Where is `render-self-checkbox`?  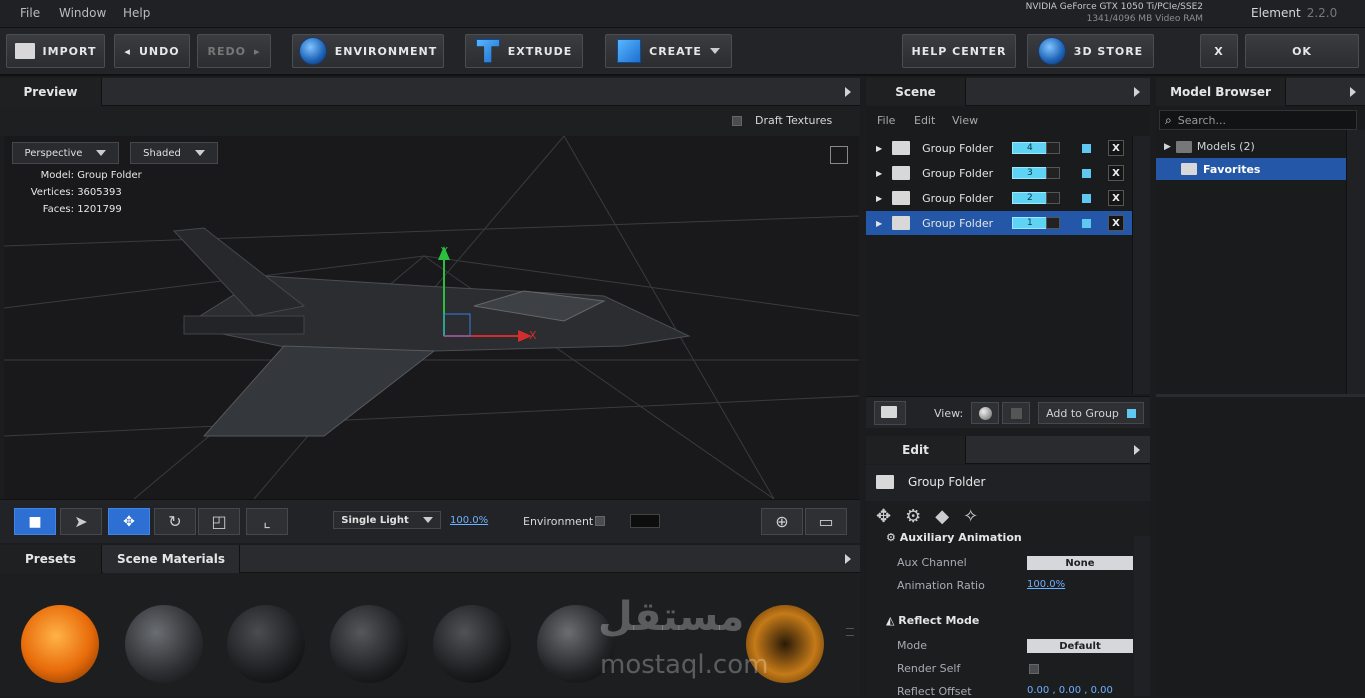
render-self-checkbox is located at coordinates (1034, 669).